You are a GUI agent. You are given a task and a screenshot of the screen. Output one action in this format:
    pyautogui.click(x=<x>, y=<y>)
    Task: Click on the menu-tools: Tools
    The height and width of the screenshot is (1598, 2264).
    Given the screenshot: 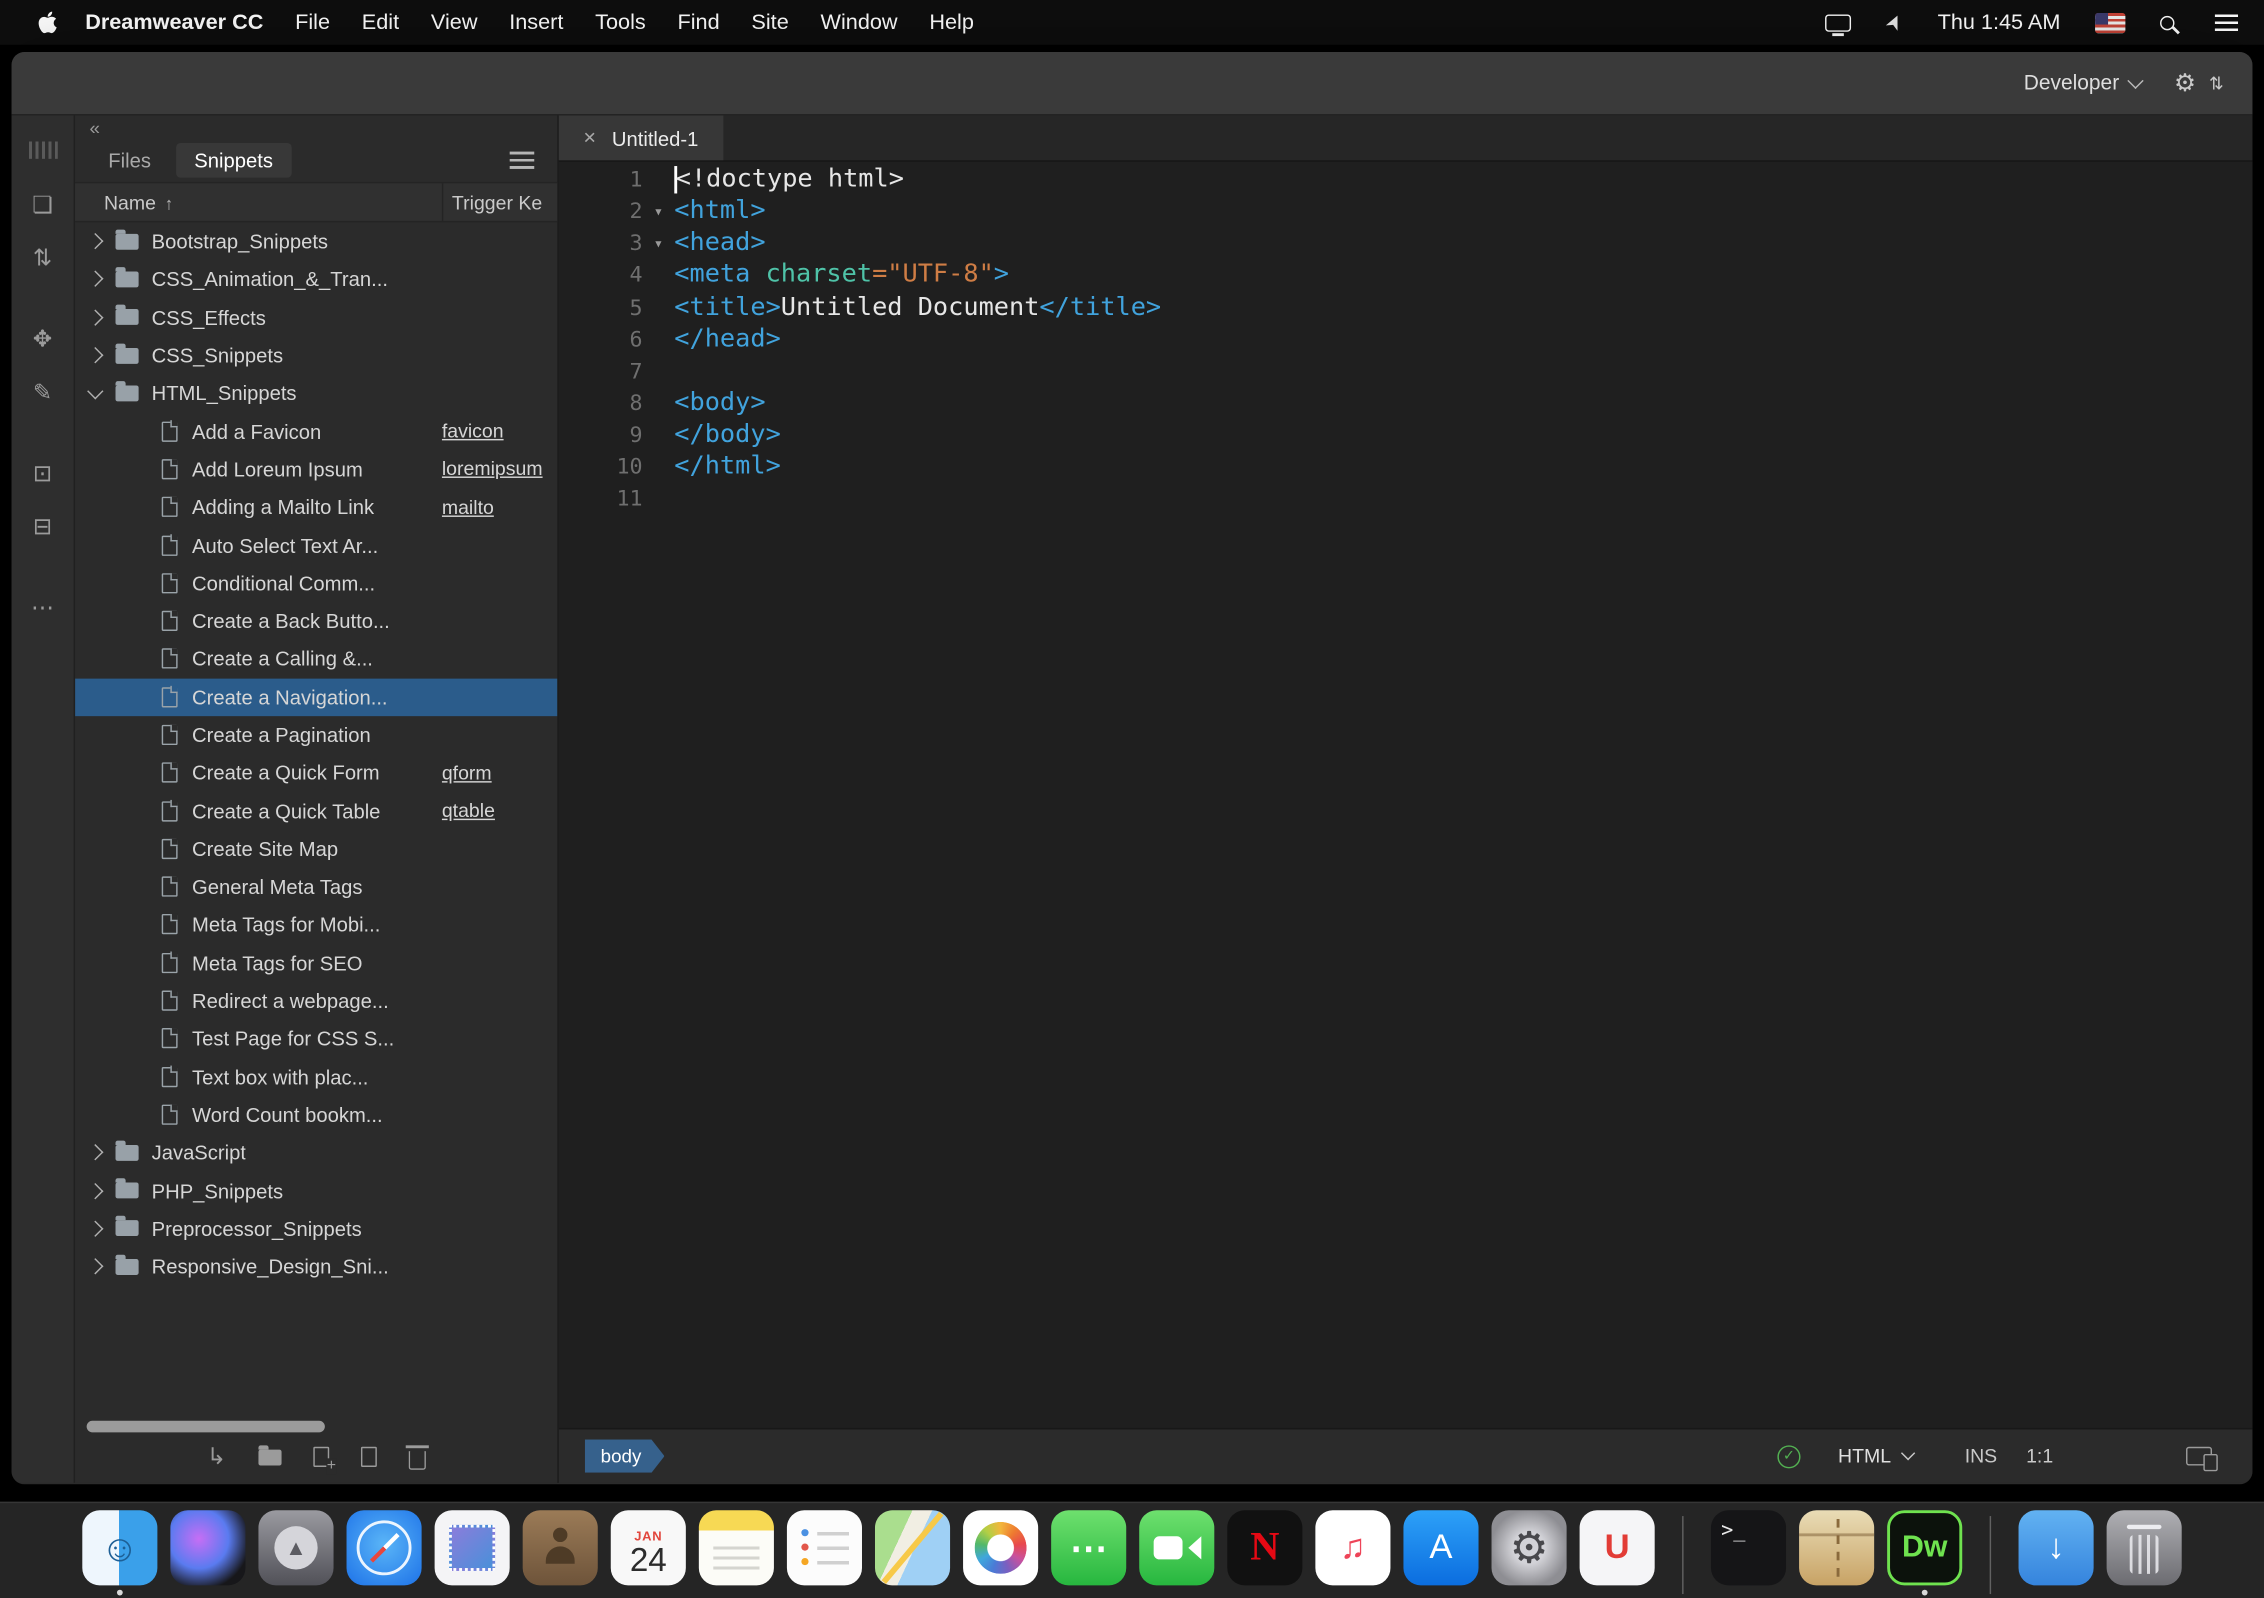 What is the action you would take?
    pyautogui.click(x=620, y=22)
    